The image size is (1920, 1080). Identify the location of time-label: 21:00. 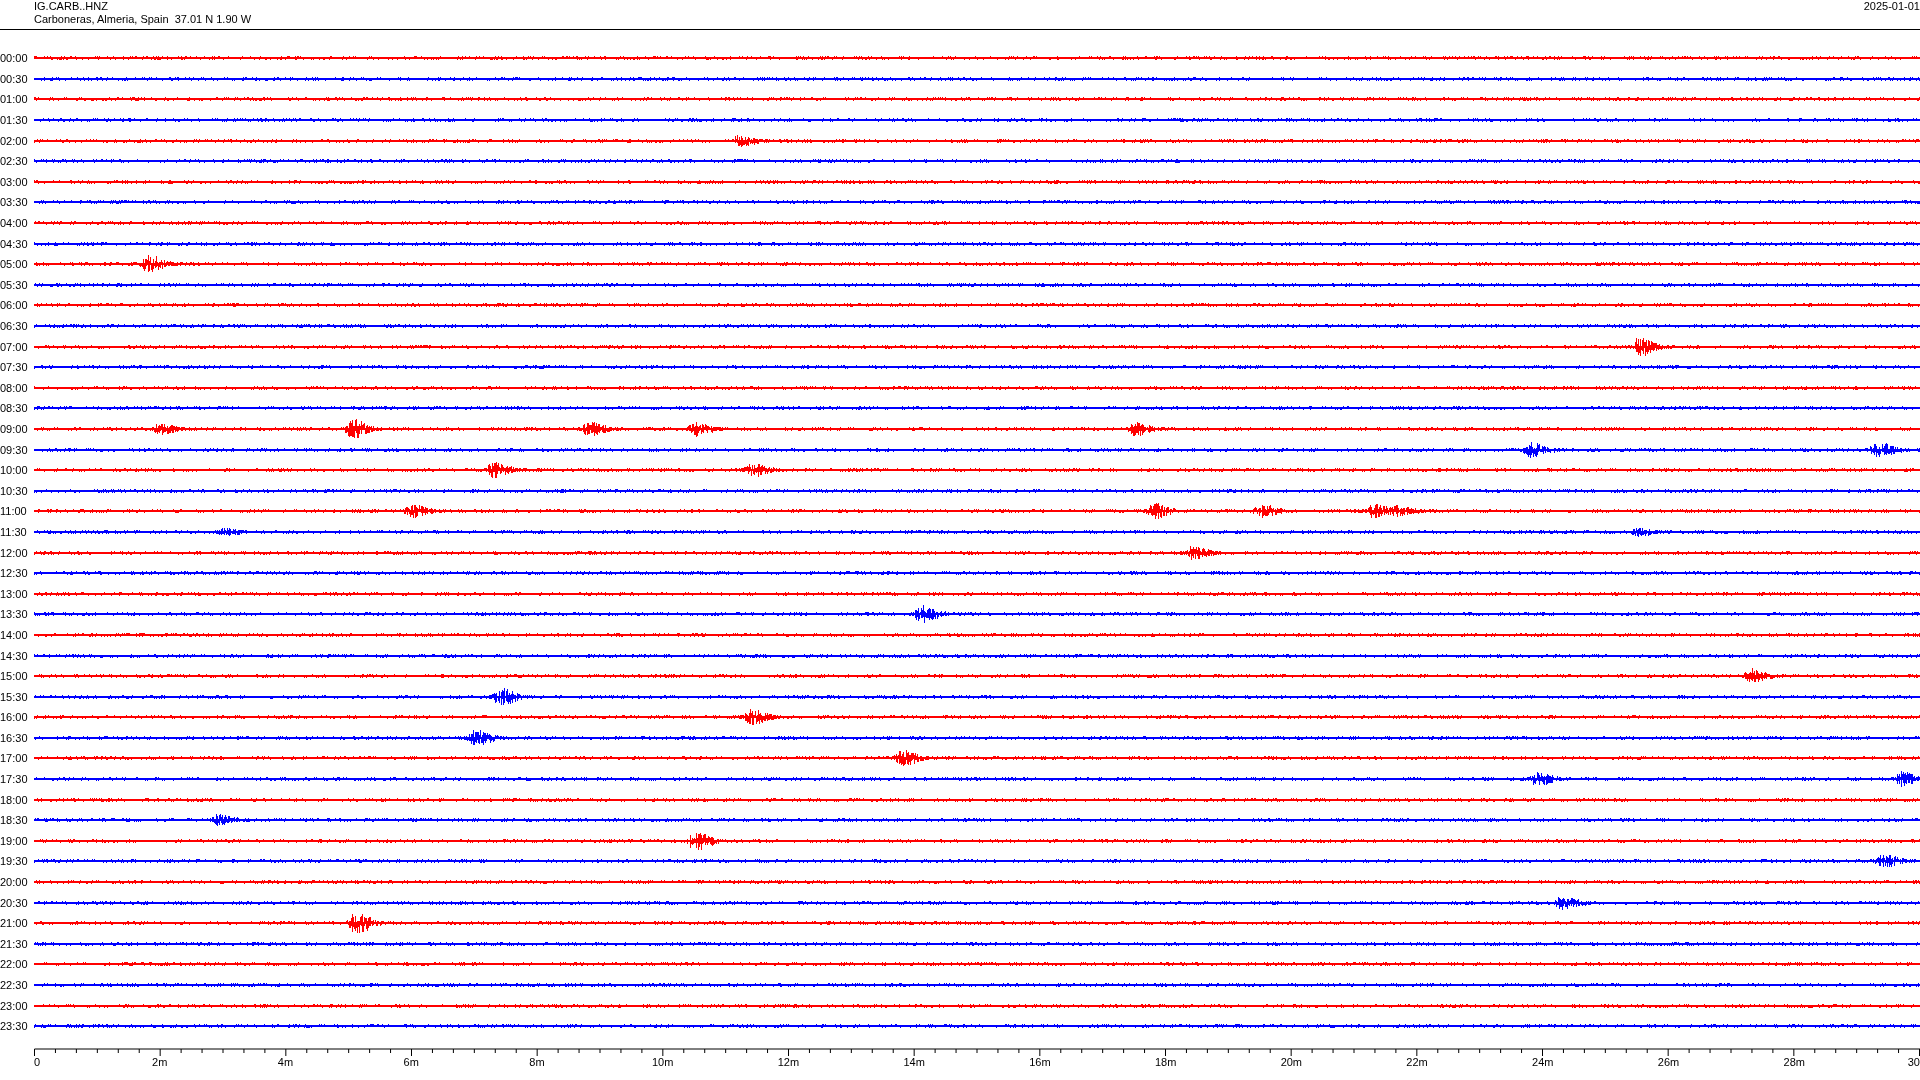
(14, 923).